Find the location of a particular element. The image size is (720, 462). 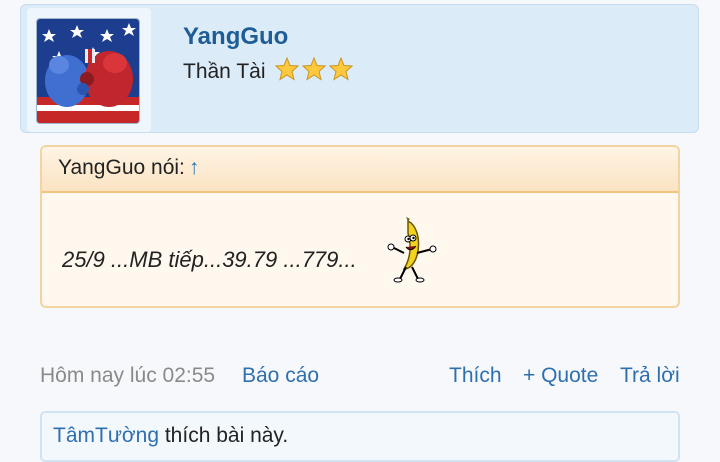

user-title: Thần Tài is located at coordinates (268, 71).